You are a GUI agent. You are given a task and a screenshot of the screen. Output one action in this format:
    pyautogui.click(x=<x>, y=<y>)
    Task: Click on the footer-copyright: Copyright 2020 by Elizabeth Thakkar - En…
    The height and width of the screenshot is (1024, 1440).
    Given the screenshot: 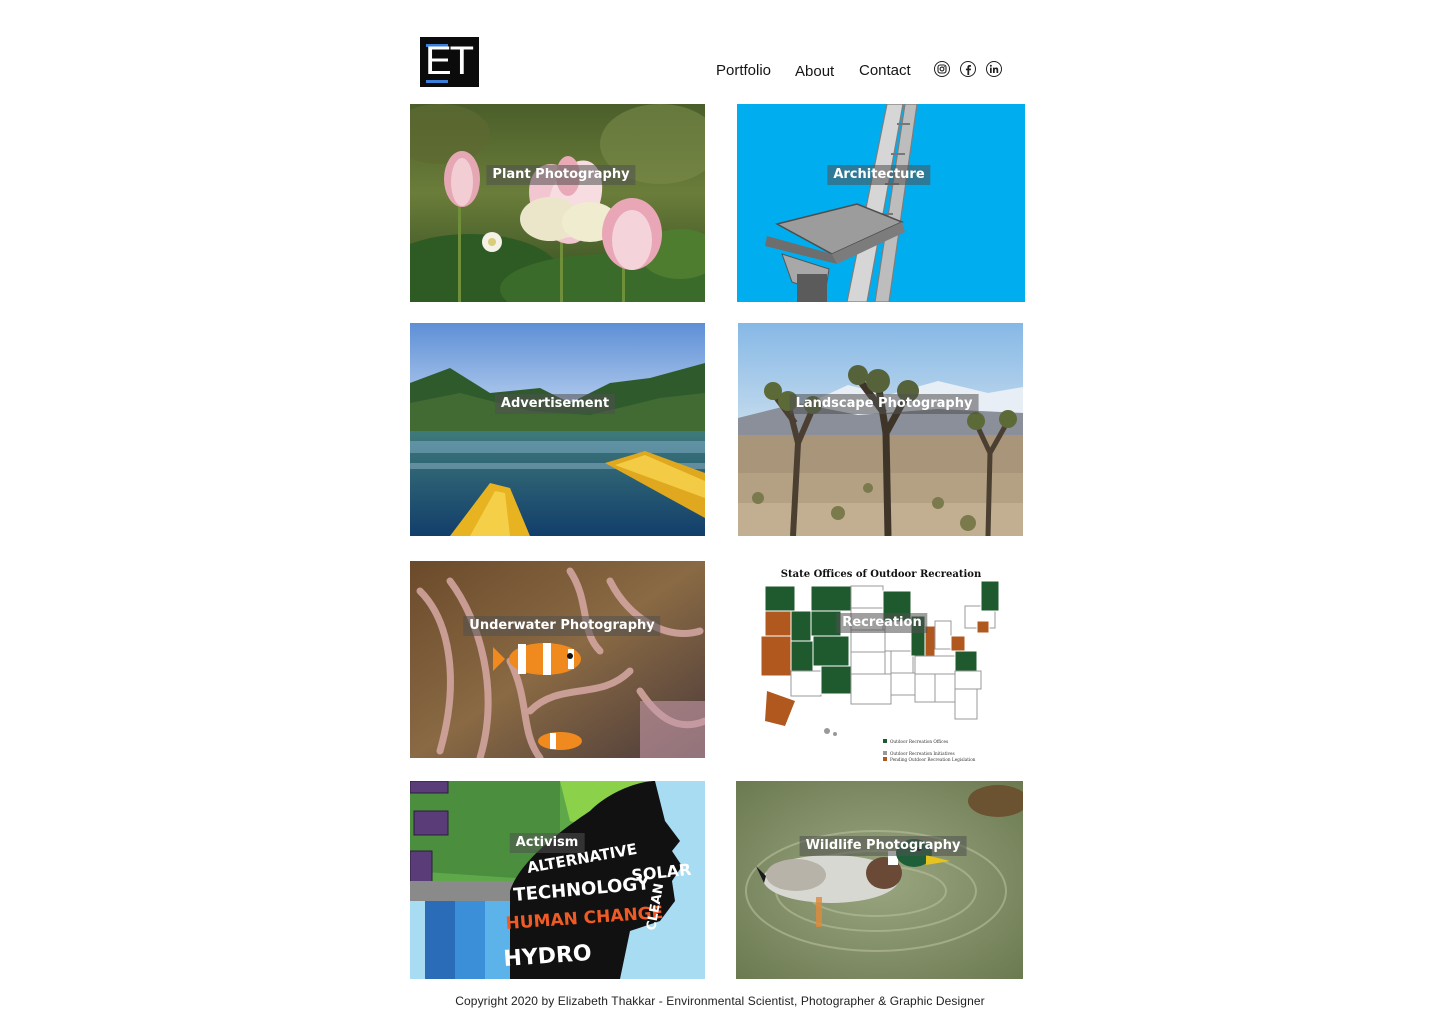 What is the action you would take?
    pyautogui.click(x=720, y=1001)
    